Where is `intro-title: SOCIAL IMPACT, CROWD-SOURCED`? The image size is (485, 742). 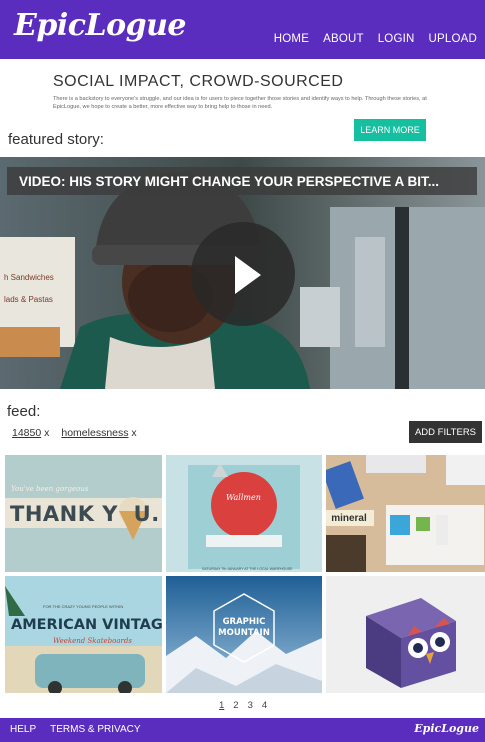 intro-title: SOCIAL IMPACT, CROWD-SOURCED is located at coordinates (198, 81).